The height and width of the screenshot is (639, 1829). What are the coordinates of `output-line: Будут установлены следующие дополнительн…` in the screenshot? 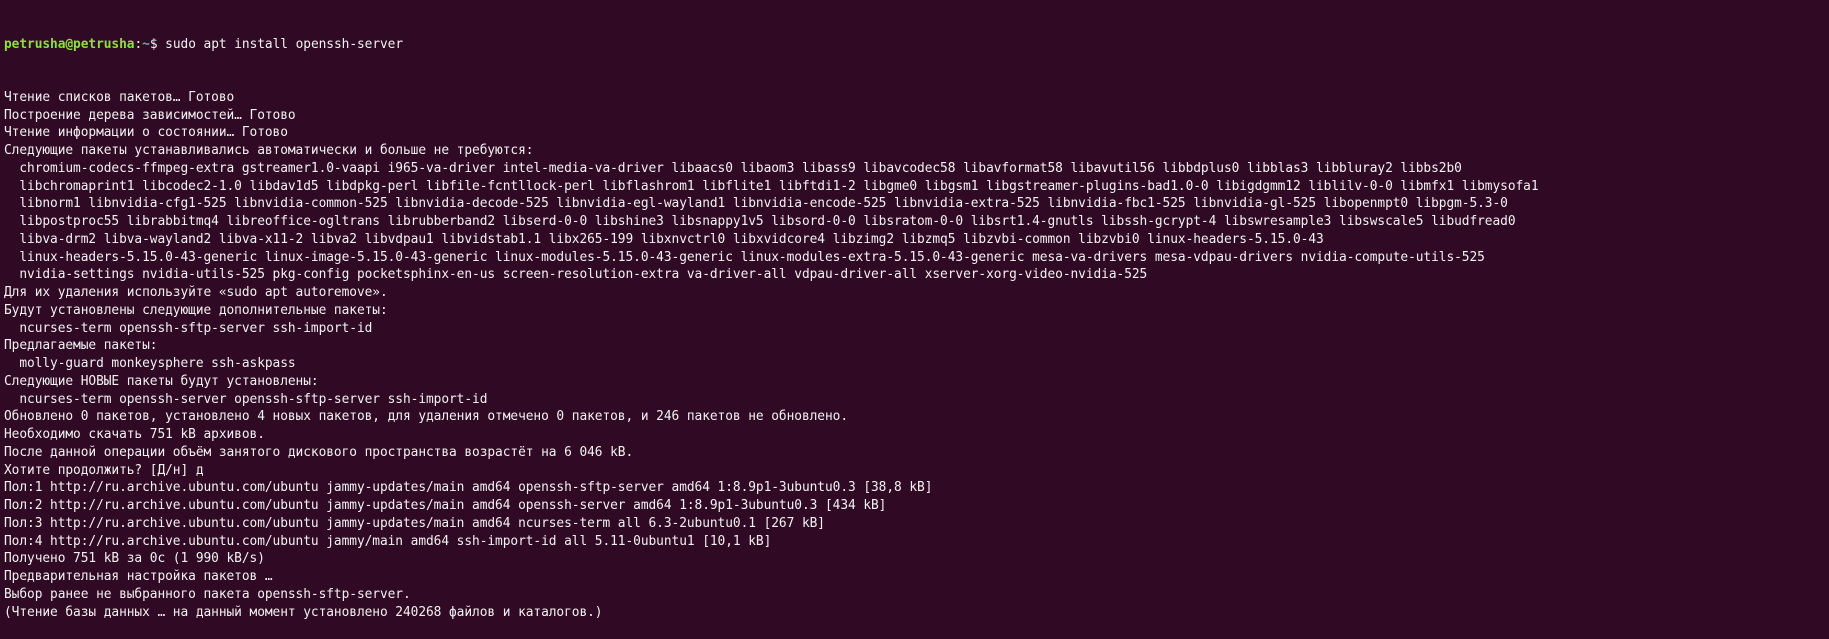 It's located at (196, 310).